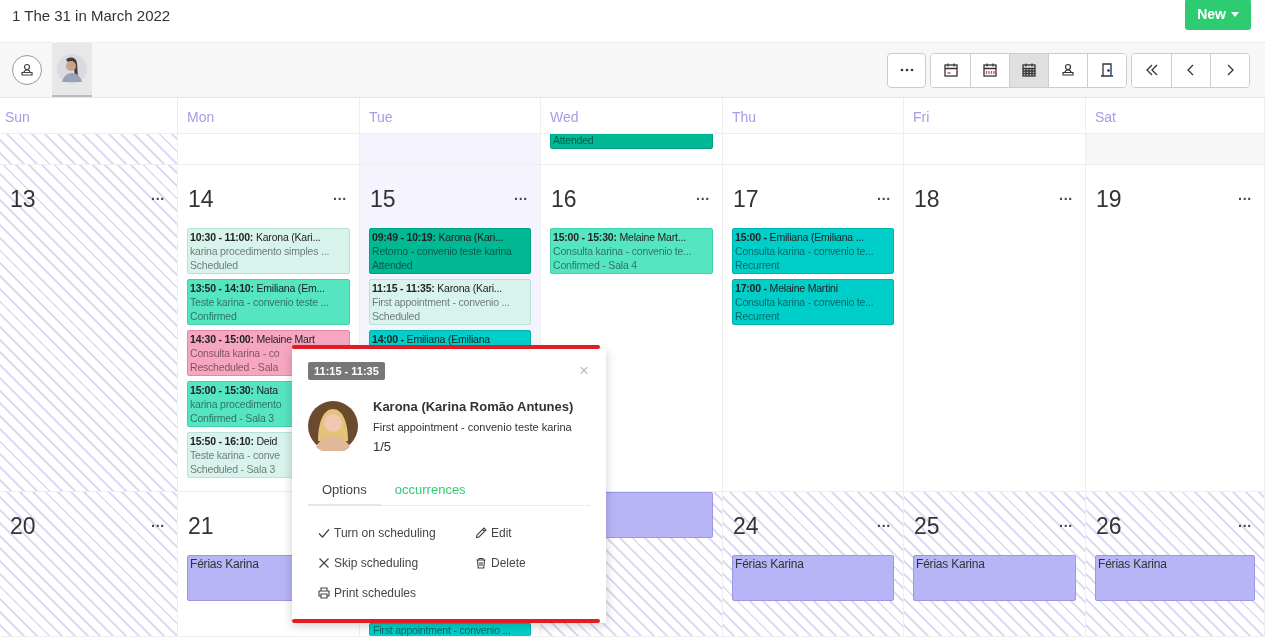 The height and width of the screenshot is (637, 1265). I want to click on occurrence-count: 1/5, so click(383, 446).